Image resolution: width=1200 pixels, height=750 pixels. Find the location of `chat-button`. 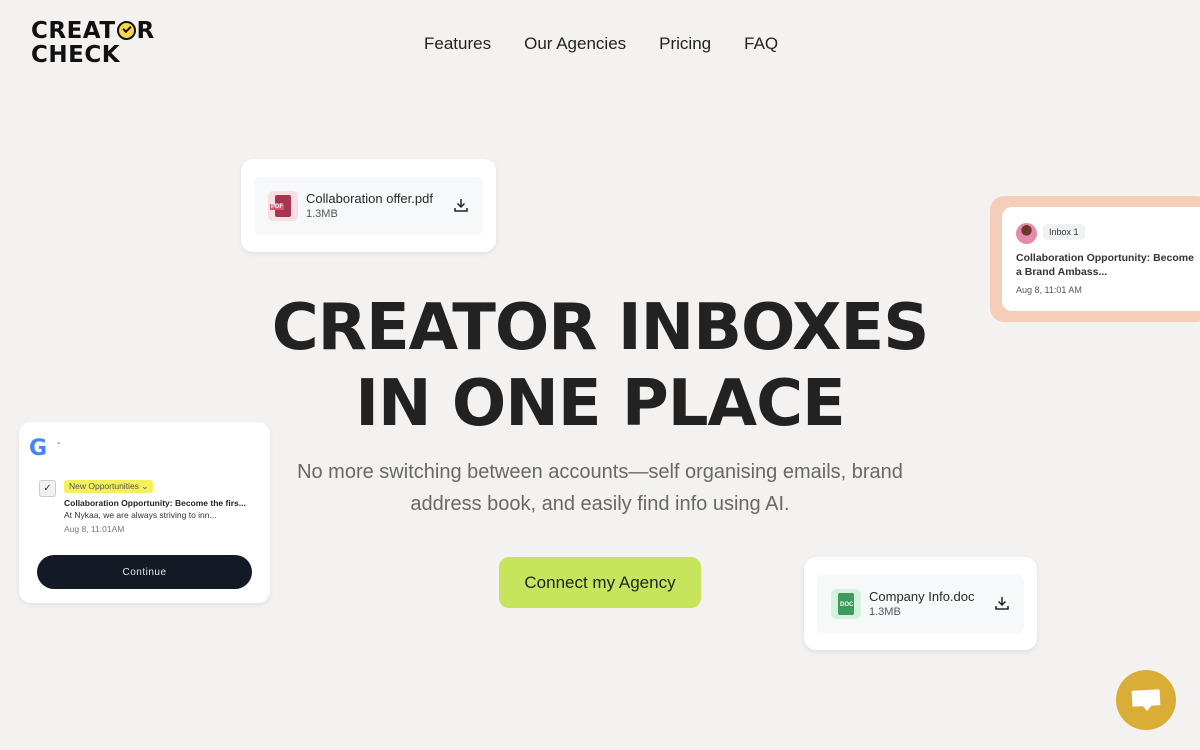

chat-button is located at coordinates (1146, 700).